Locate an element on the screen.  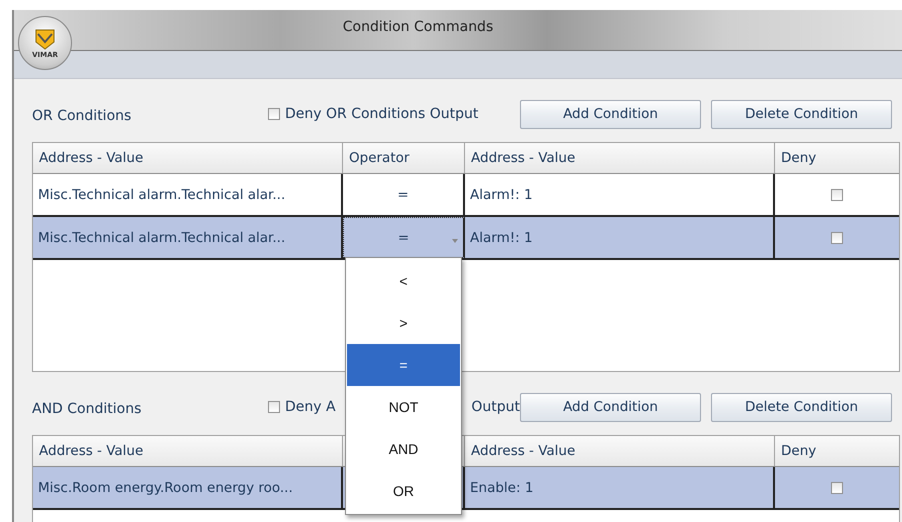
column-header: Operator is located at coordinates (404, 158).